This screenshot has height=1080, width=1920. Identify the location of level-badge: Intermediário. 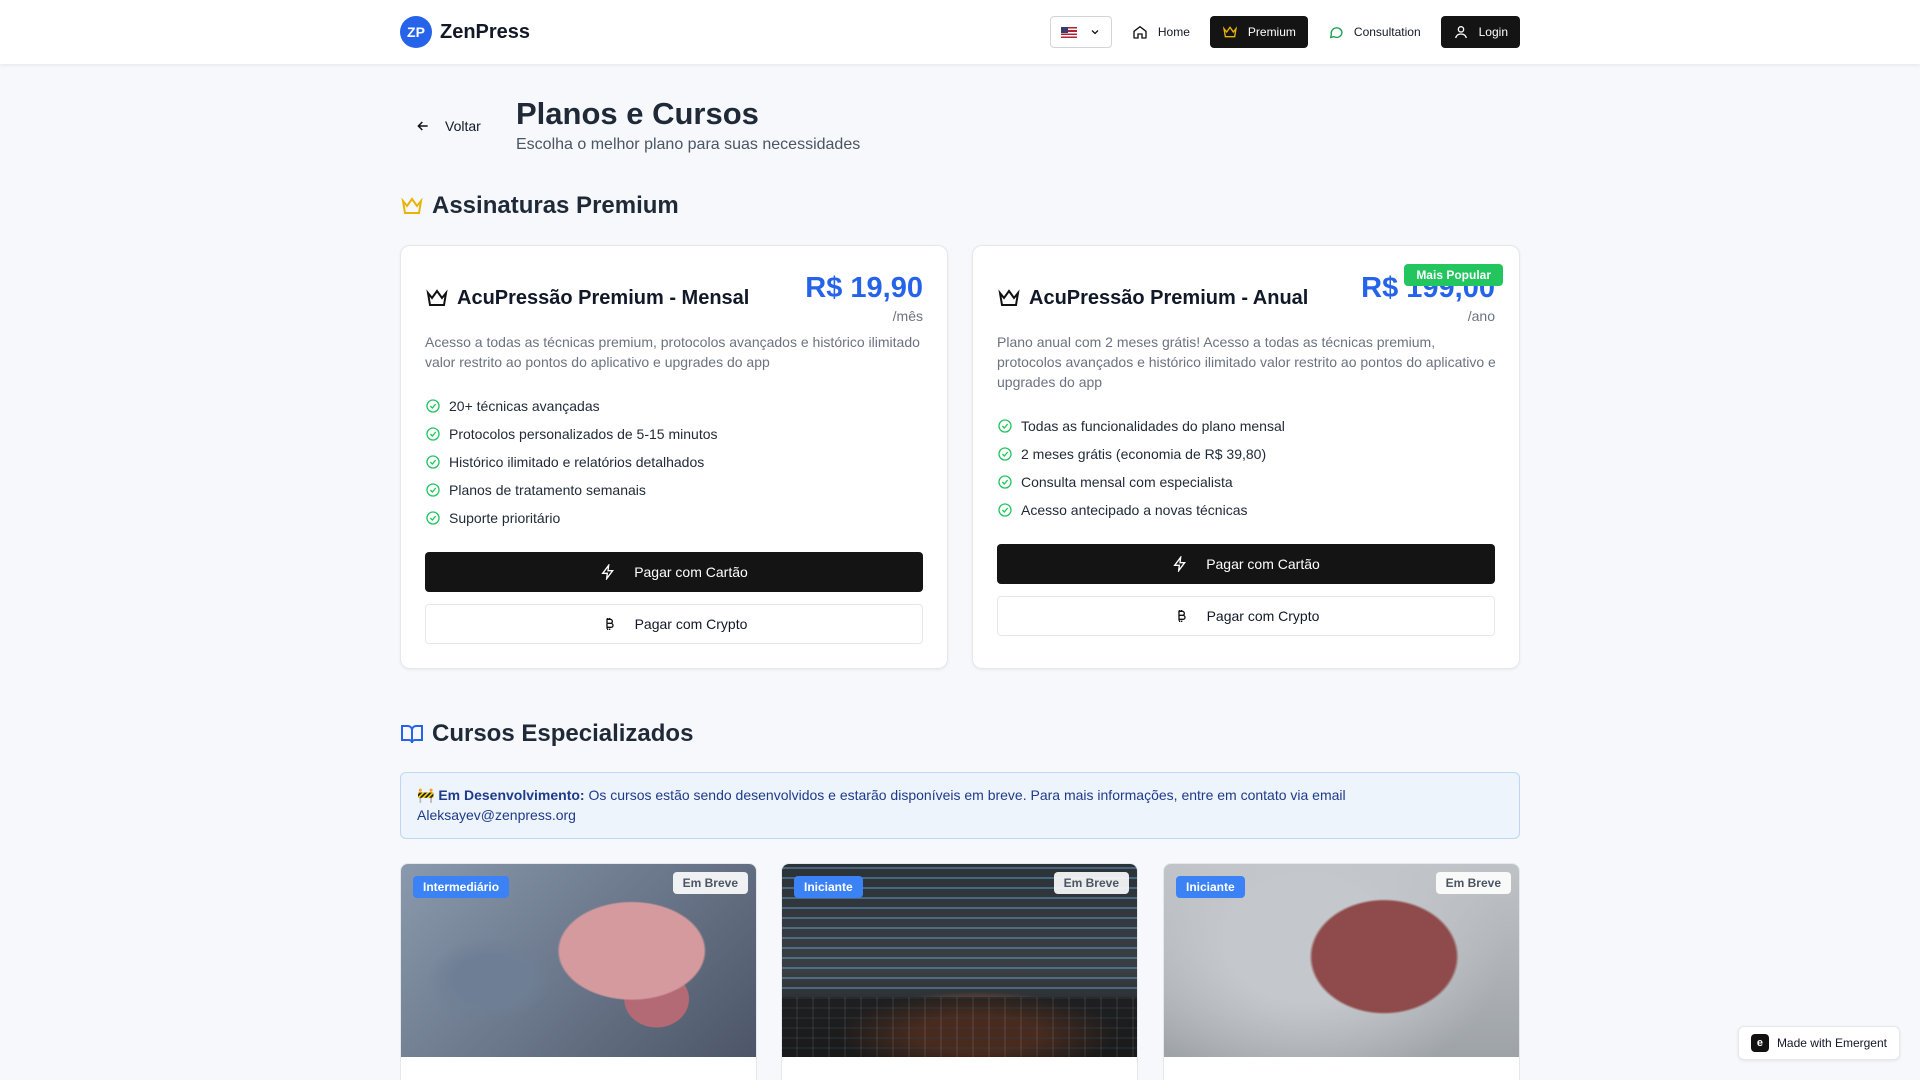
(461, 887).